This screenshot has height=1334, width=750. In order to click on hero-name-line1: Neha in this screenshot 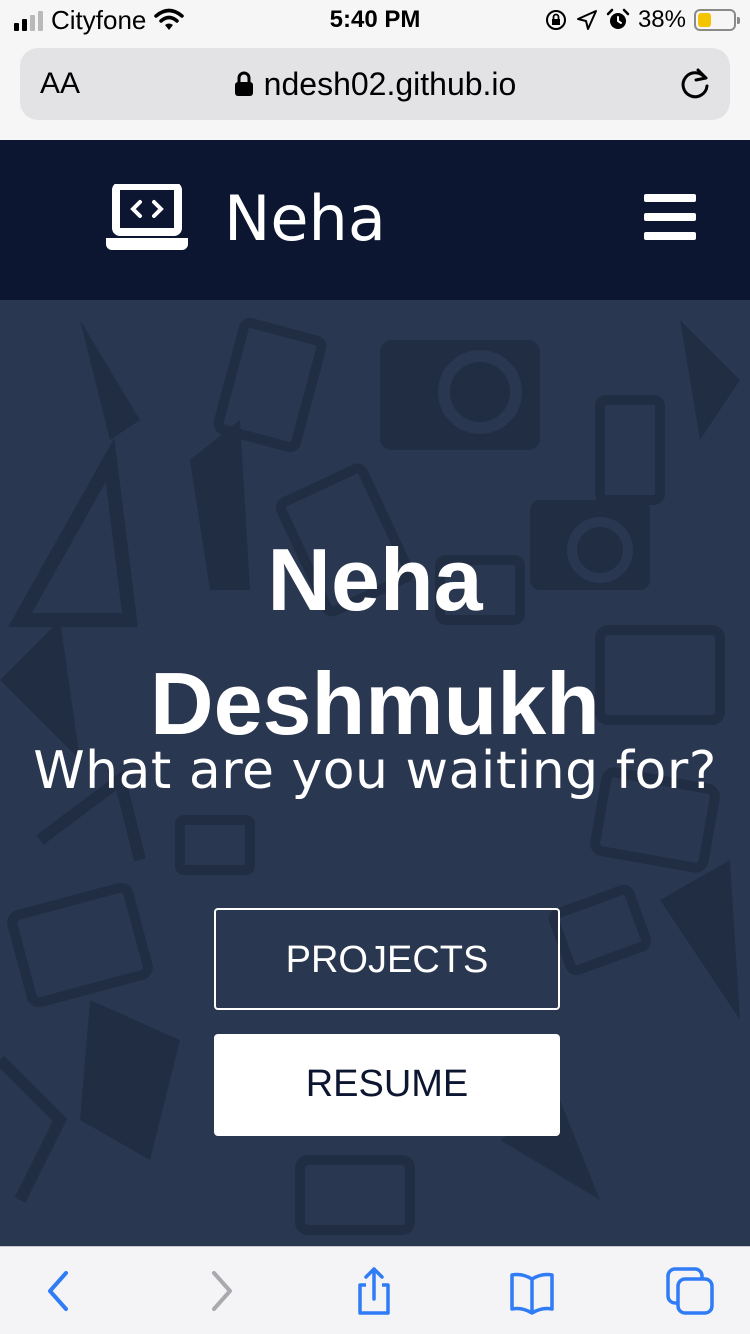, I will do `click(375, 579)`.